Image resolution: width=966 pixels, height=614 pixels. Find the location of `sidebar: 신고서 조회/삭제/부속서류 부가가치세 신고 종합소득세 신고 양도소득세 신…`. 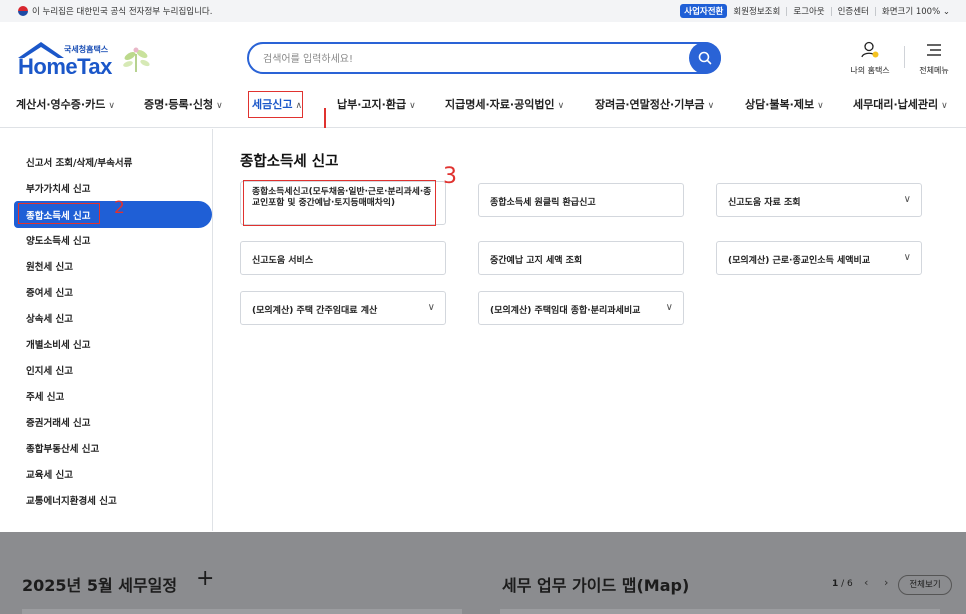

sidebar: 신고서 조회/삭제/부속서류 부가가치세 신고 종합소득세 신고 양도소득세 신… is located at coordinates (106, 330).